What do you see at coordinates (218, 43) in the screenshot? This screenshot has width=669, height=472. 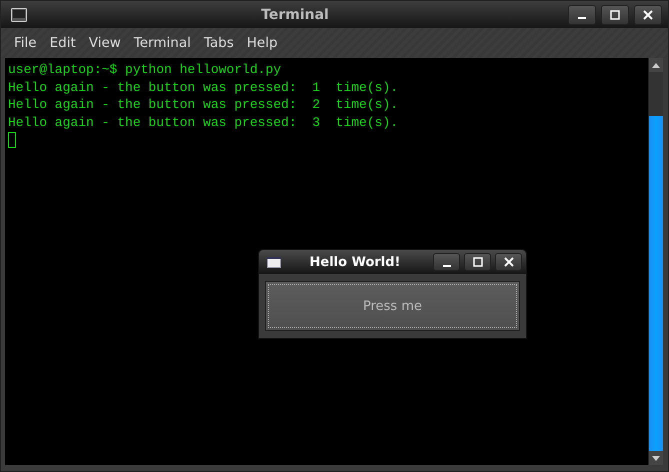 I see `menu-item: Tabs` at bounding box center [218, 43].